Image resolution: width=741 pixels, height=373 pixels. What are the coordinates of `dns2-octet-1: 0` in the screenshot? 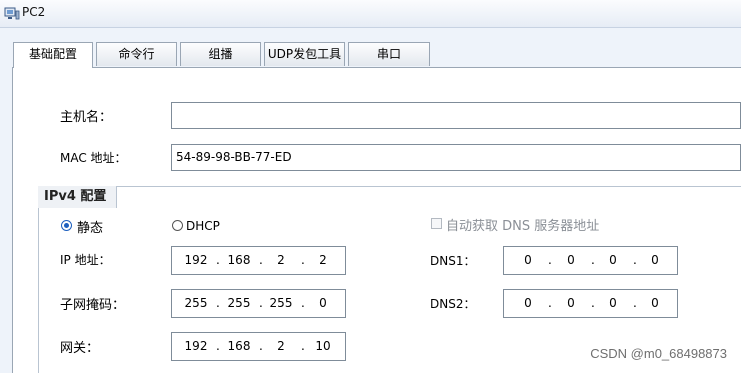 It's located at (528, 303).